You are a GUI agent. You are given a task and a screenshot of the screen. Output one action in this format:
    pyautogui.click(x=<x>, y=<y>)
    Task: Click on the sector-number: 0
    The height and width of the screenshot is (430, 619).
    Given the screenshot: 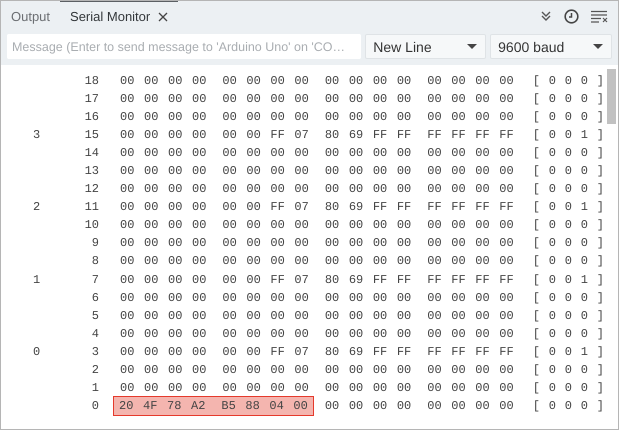 What is the action you would take?
    pyautogui.click(x=36, y=351)
    